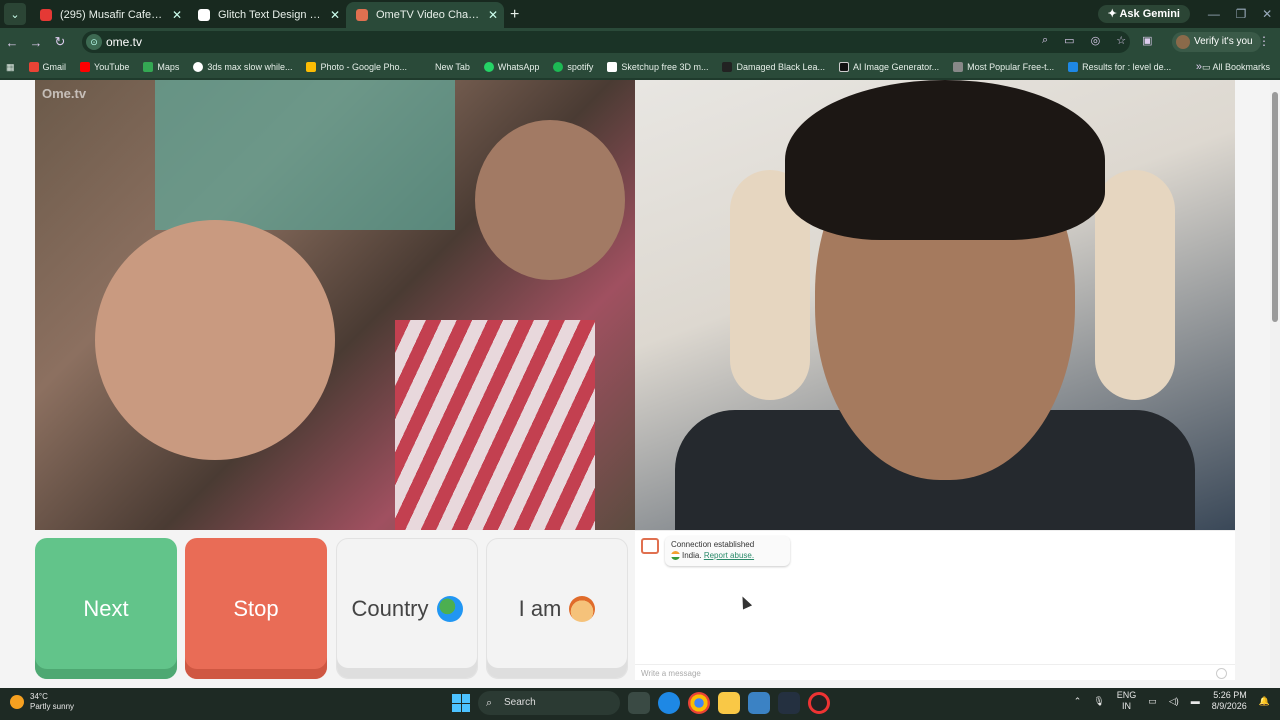 The height and width of the screenshot is (720, 1280). What do you see at coordinates (488, 67) in the screenshot?
I see `whatsapp-icon` at bounding box center [488, 67].